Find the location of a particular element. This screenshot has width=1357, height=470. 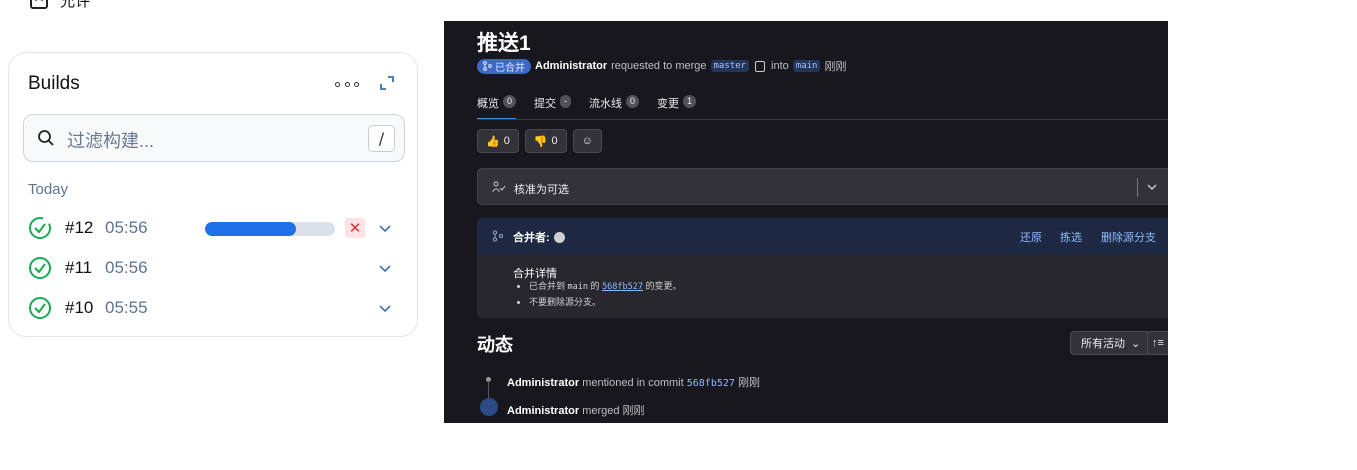

tab-label: 提交 is located at coordinates (545, 104).